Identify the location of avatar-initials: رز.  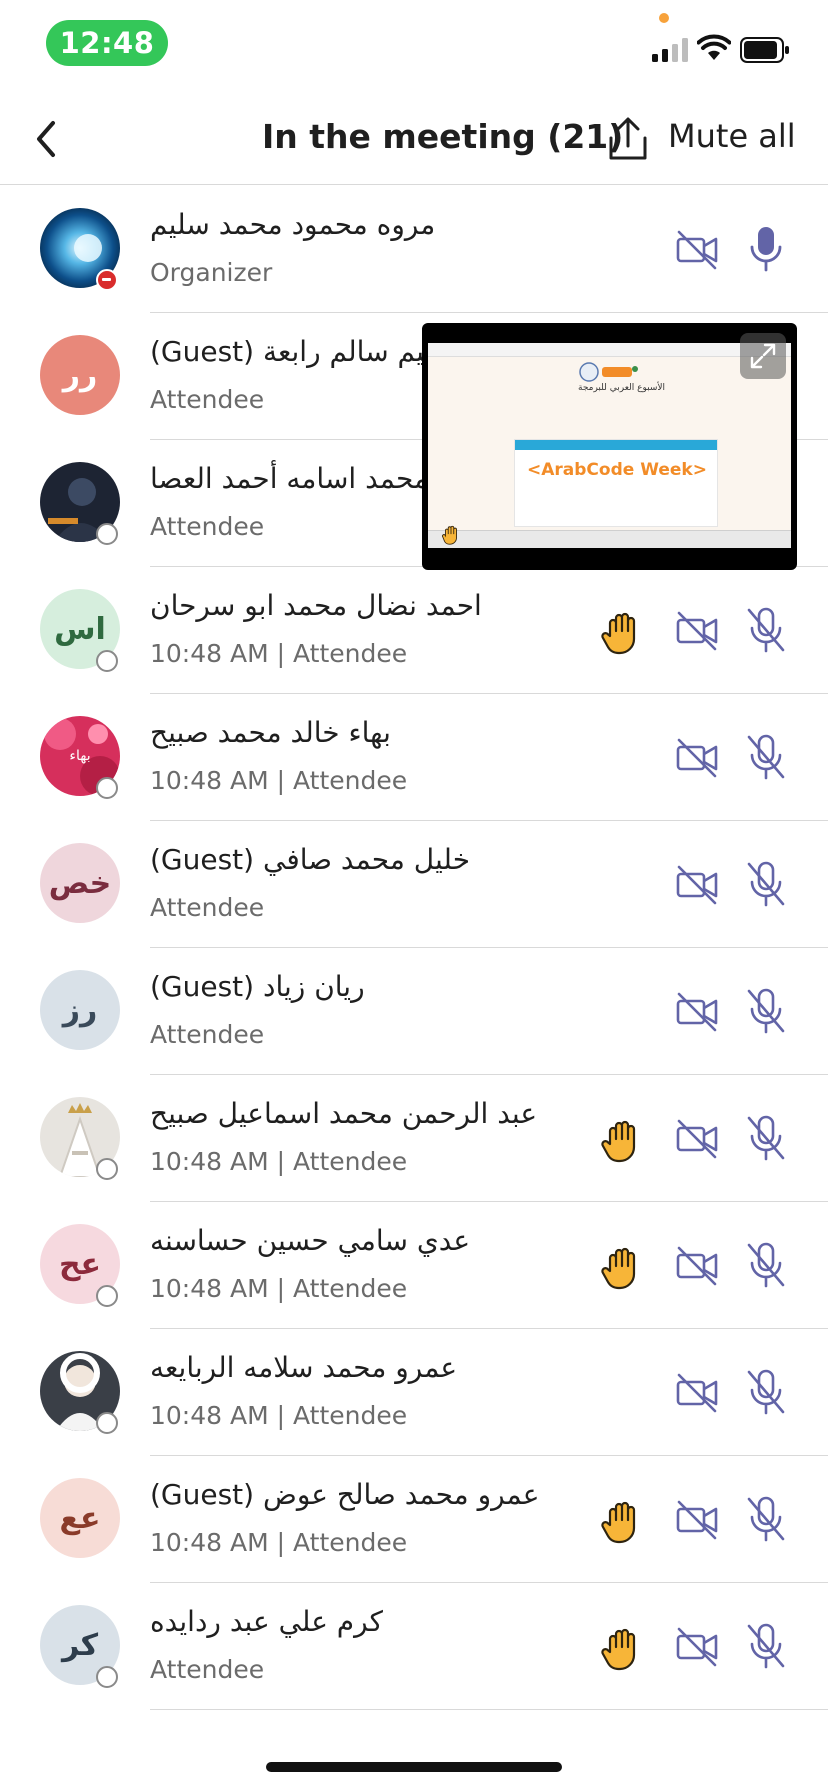
(80, 1010).